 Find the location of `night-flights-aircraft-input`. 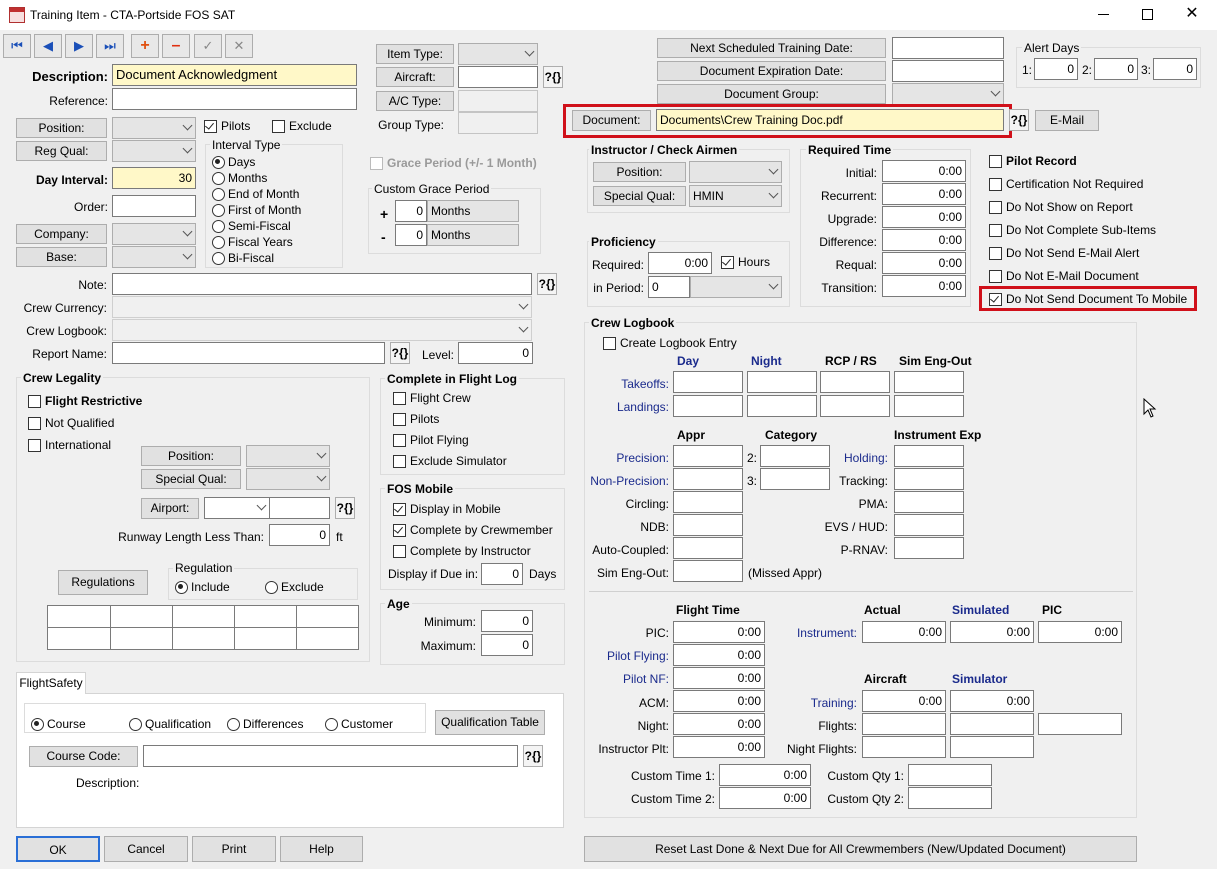

night-flights-aircraft-input is located at coordinates (904, 747).